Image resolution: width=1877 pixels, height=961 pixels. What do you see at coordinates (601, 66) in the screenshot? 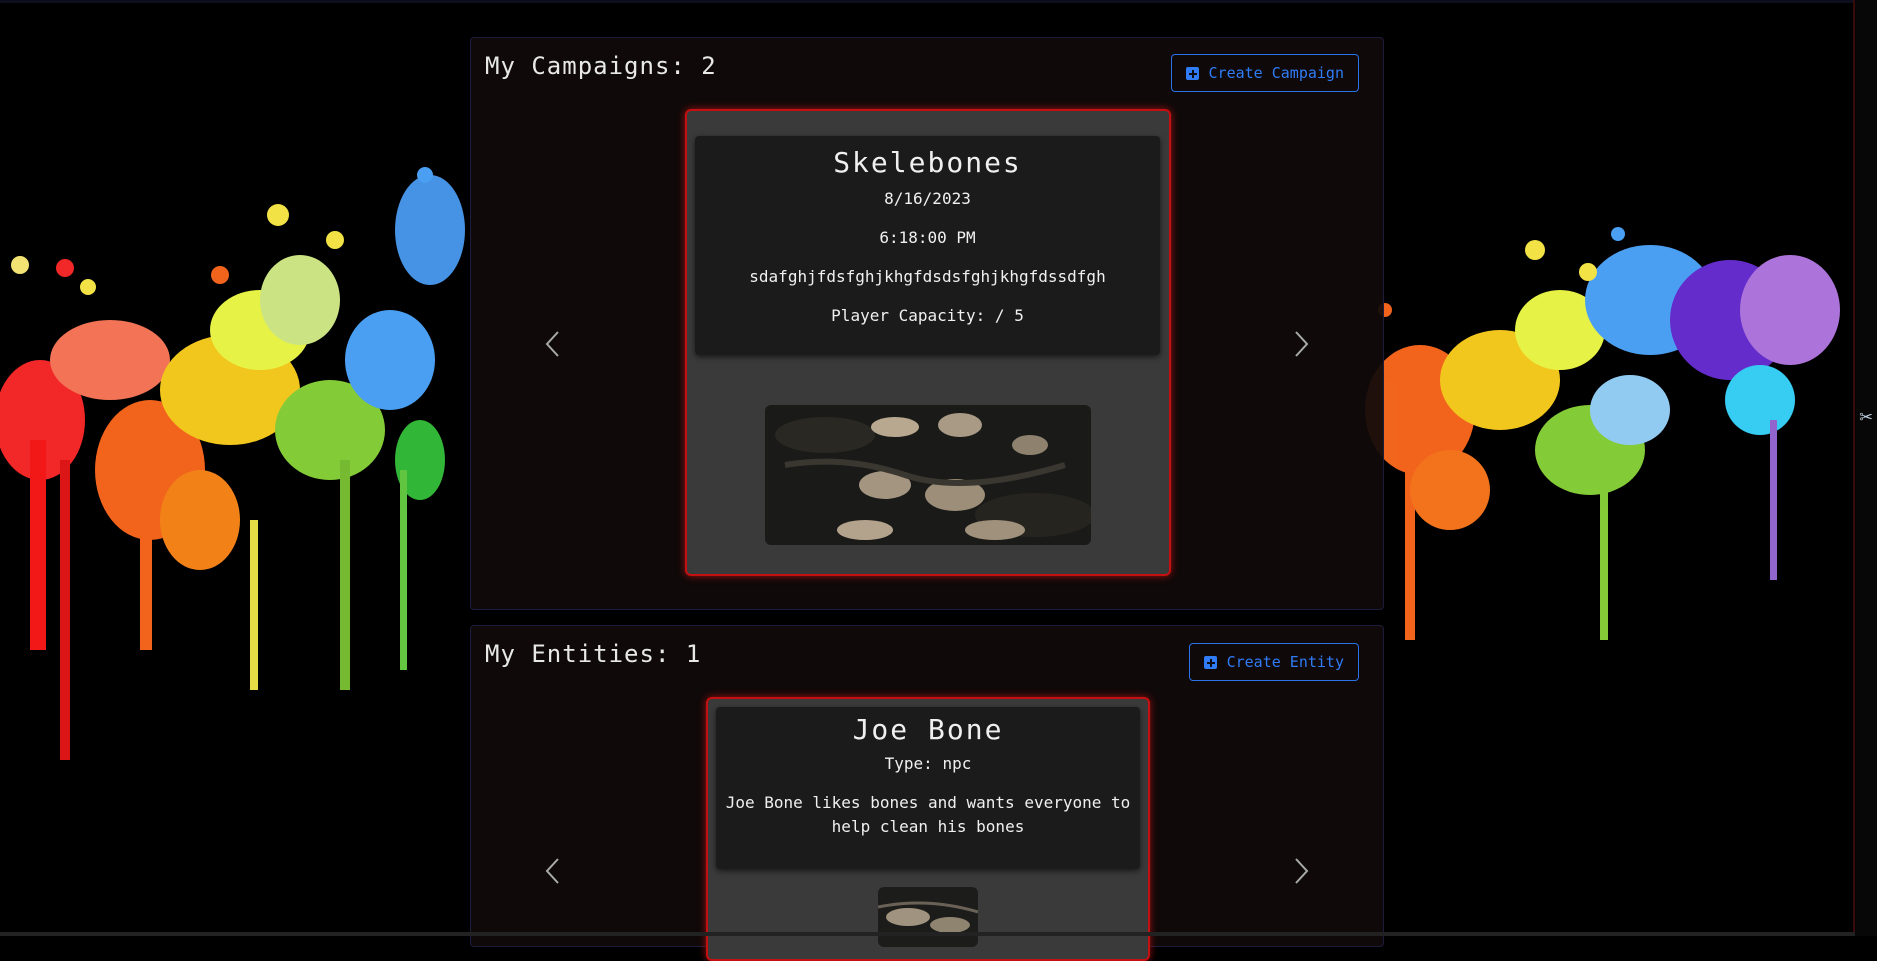
I see `campaigns-title: My Campaigns: 2` at bounding box center [601, 66].